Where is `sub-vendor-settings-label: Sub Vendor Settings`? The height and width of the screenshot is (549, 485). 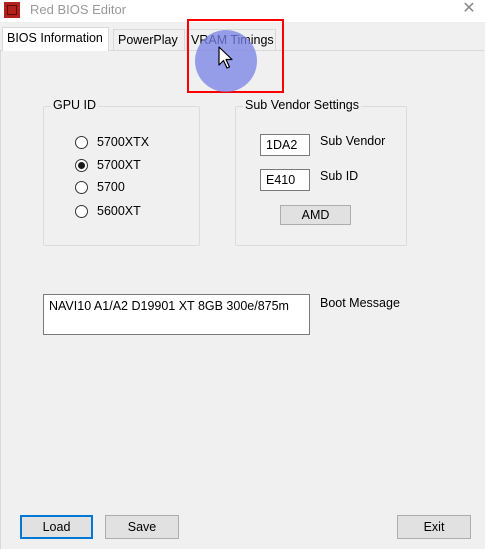
sub-vendor-settings-label: Sub Vendor Settings is located at coordinates (302, 105).